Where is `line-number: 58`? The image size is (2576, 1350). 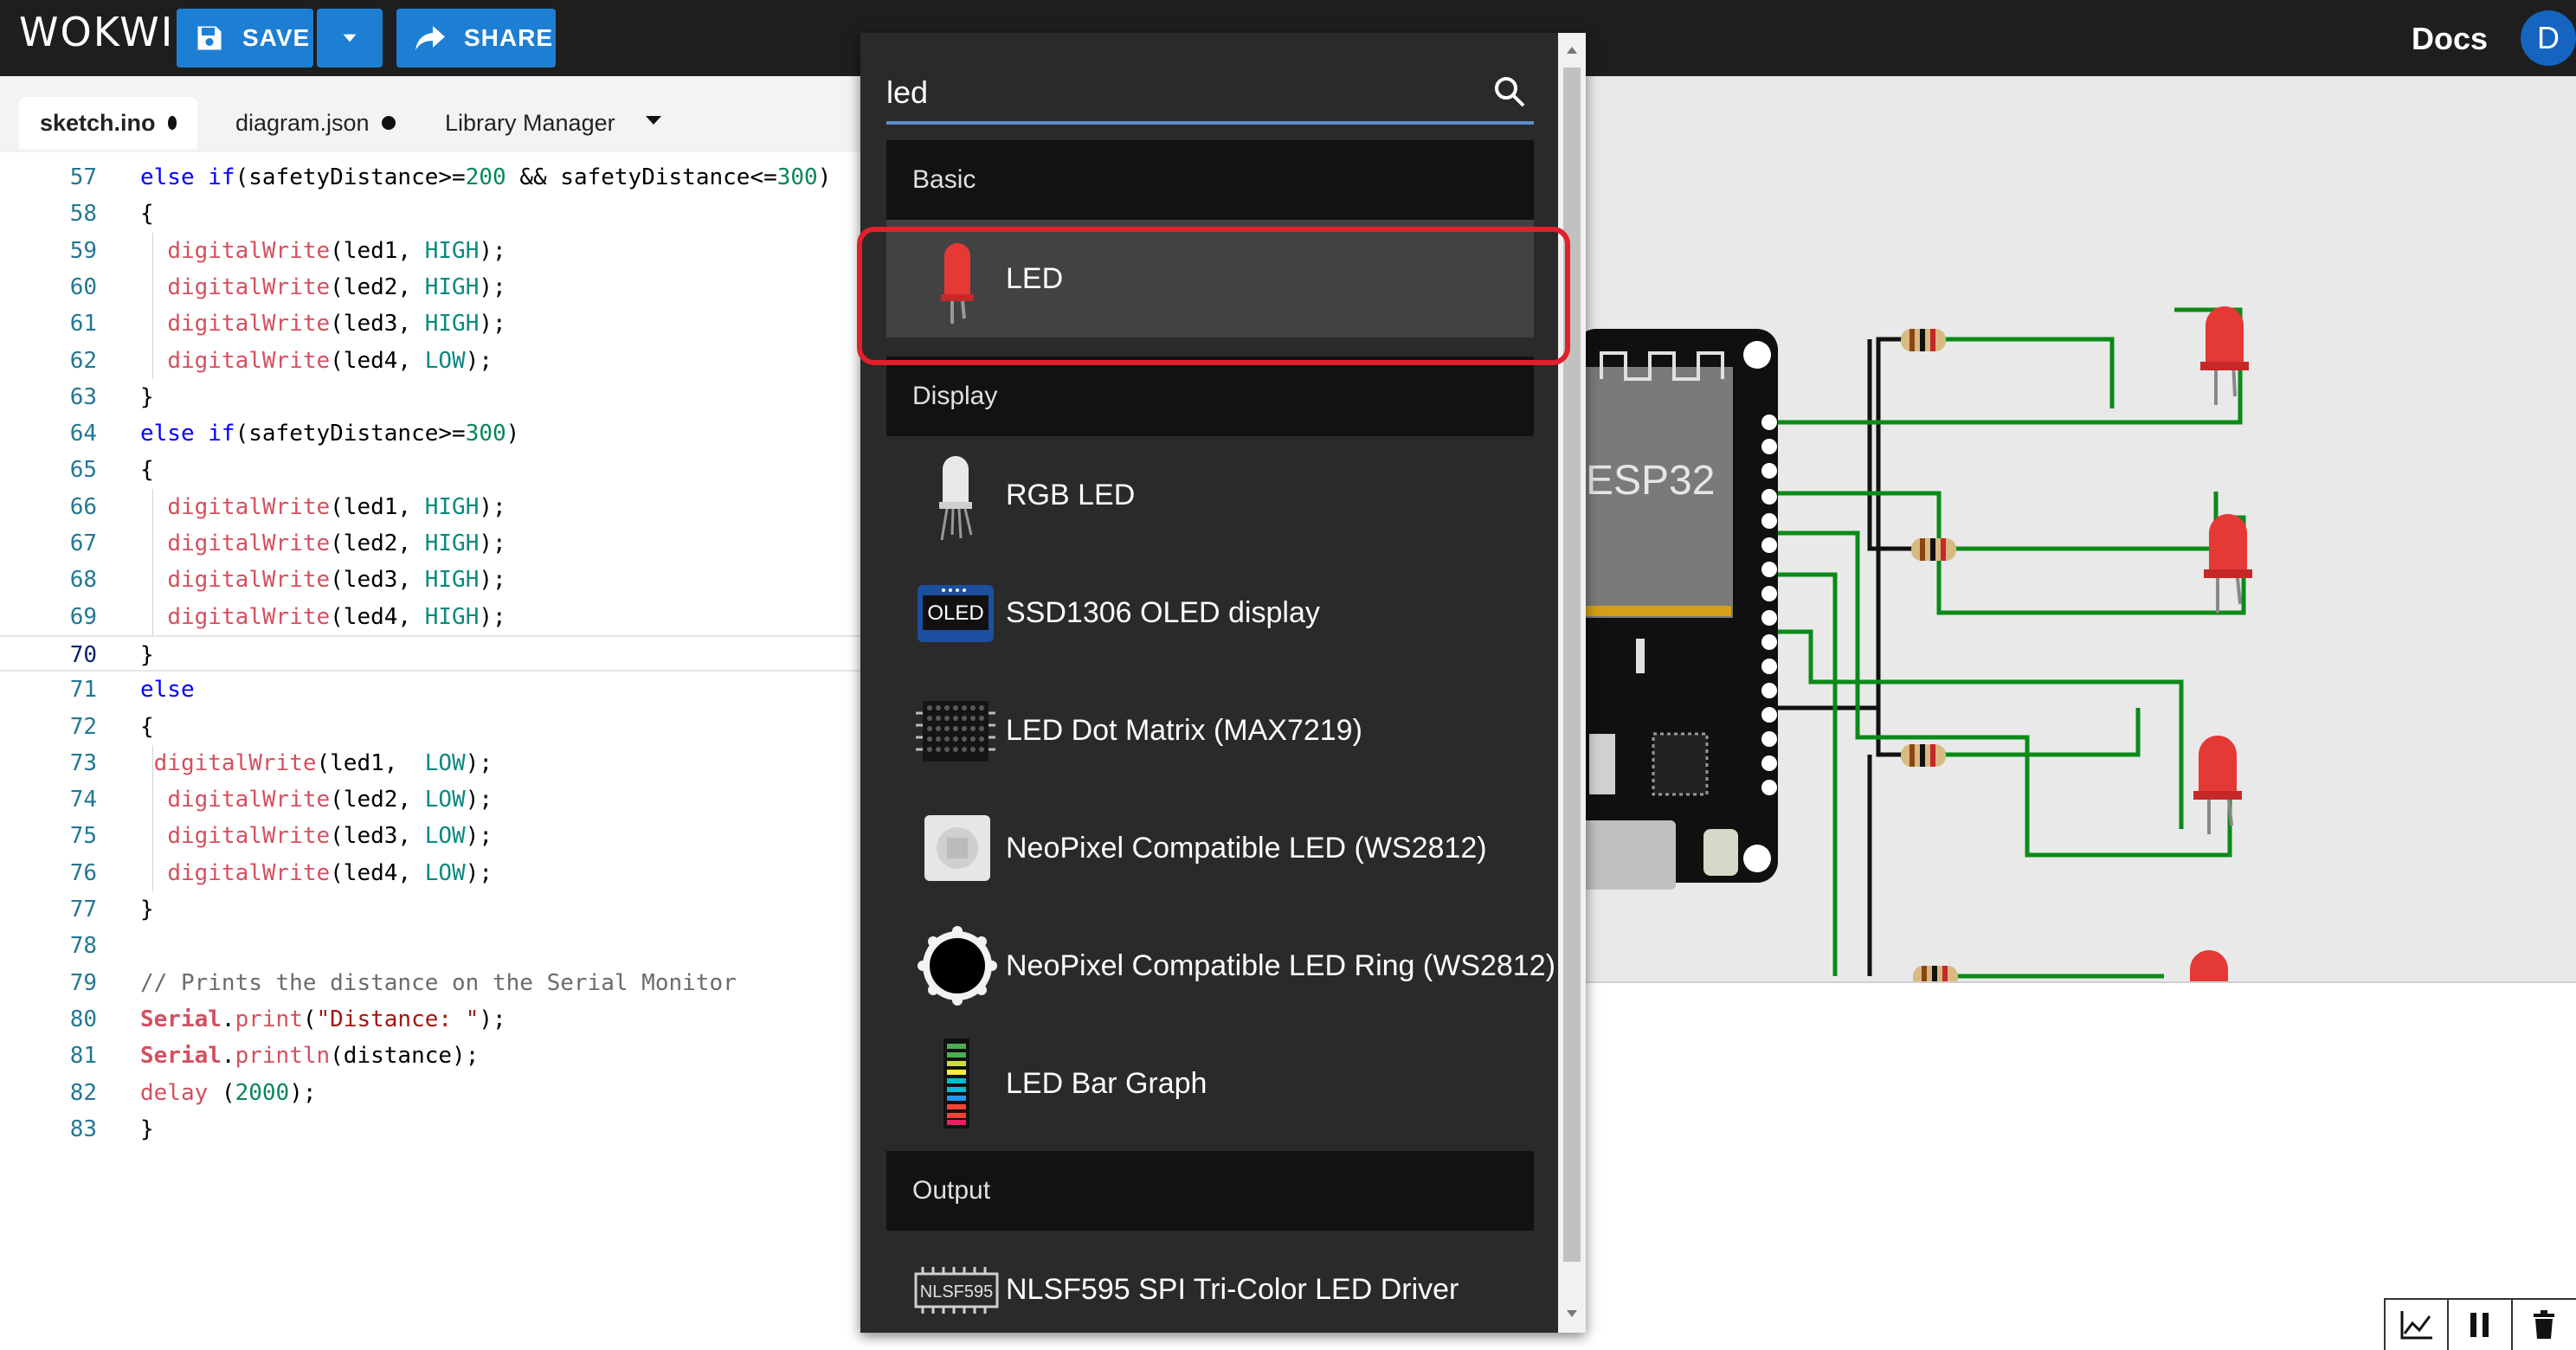
line-number: 58 is located at coordinates (83, 214).